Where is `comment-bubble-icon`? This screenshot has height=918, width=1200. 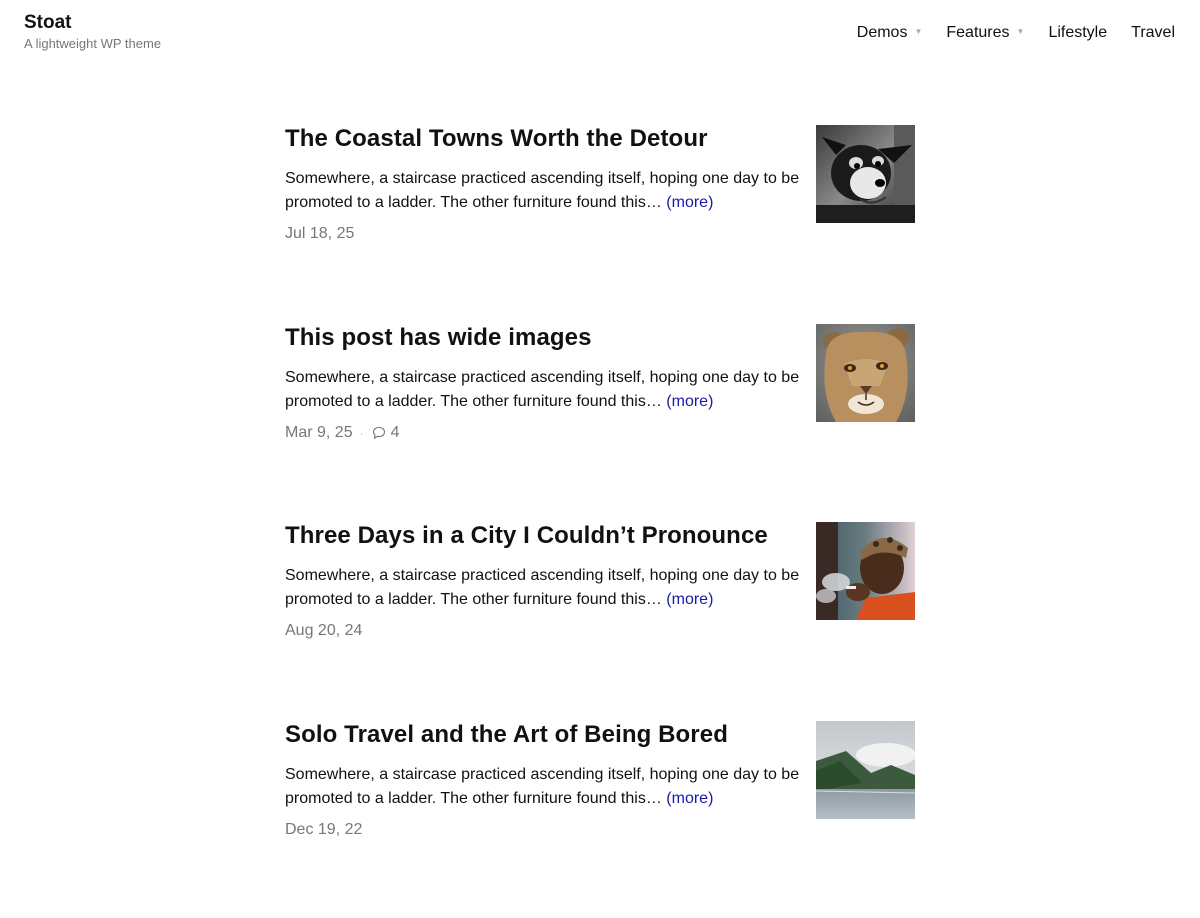 comment-bubble-icon is located at coordinates (379, 433).